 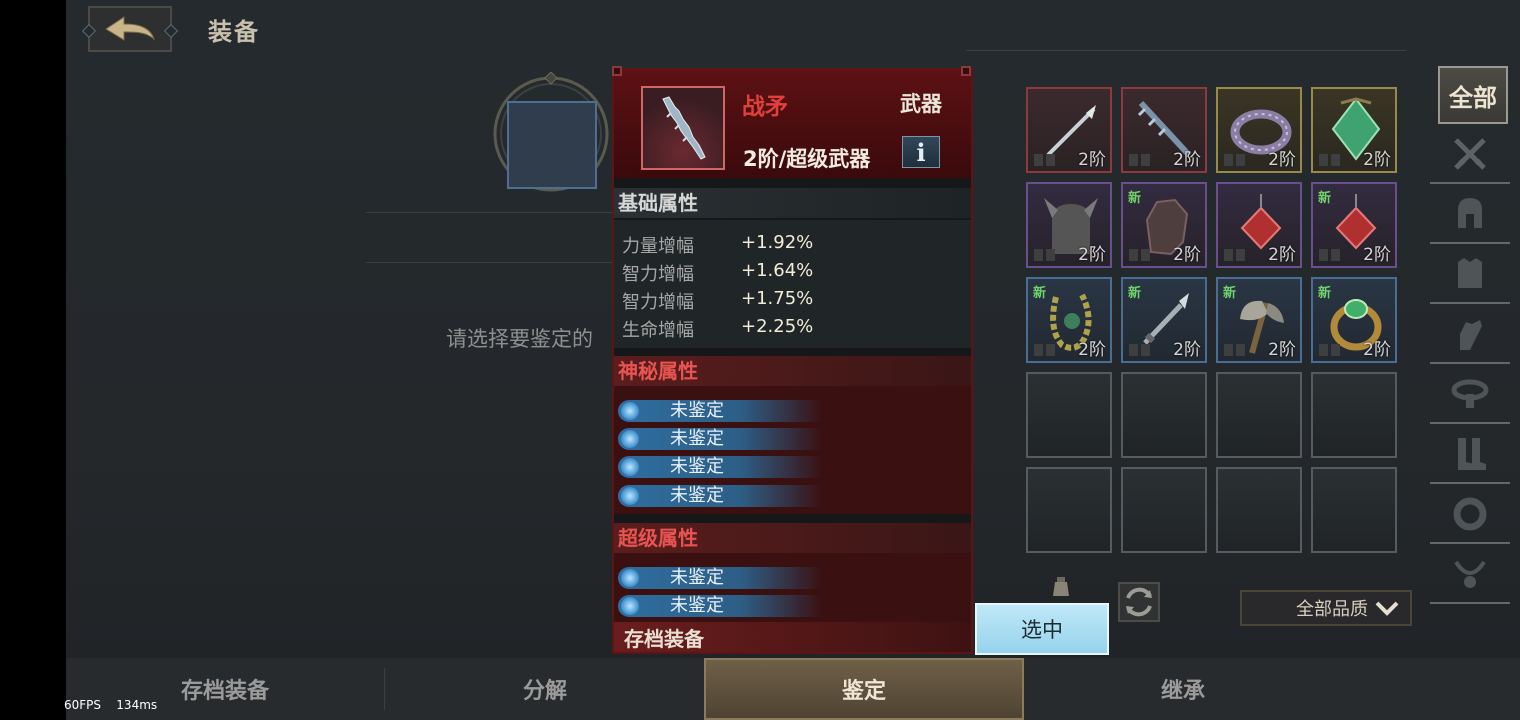 What do you see at coordinates (658, 330) in the screenshot?
I see `stat-name: 生命增幅` at bounding box center [658, 330].